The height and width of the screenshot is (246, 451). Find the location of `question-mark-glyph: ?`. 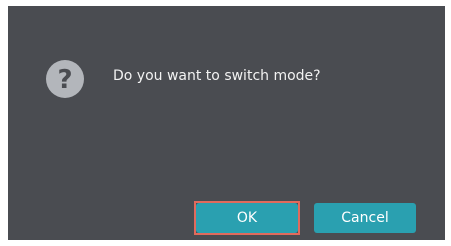

question-mark-glyph: ? is located at coordinates (65, 79).